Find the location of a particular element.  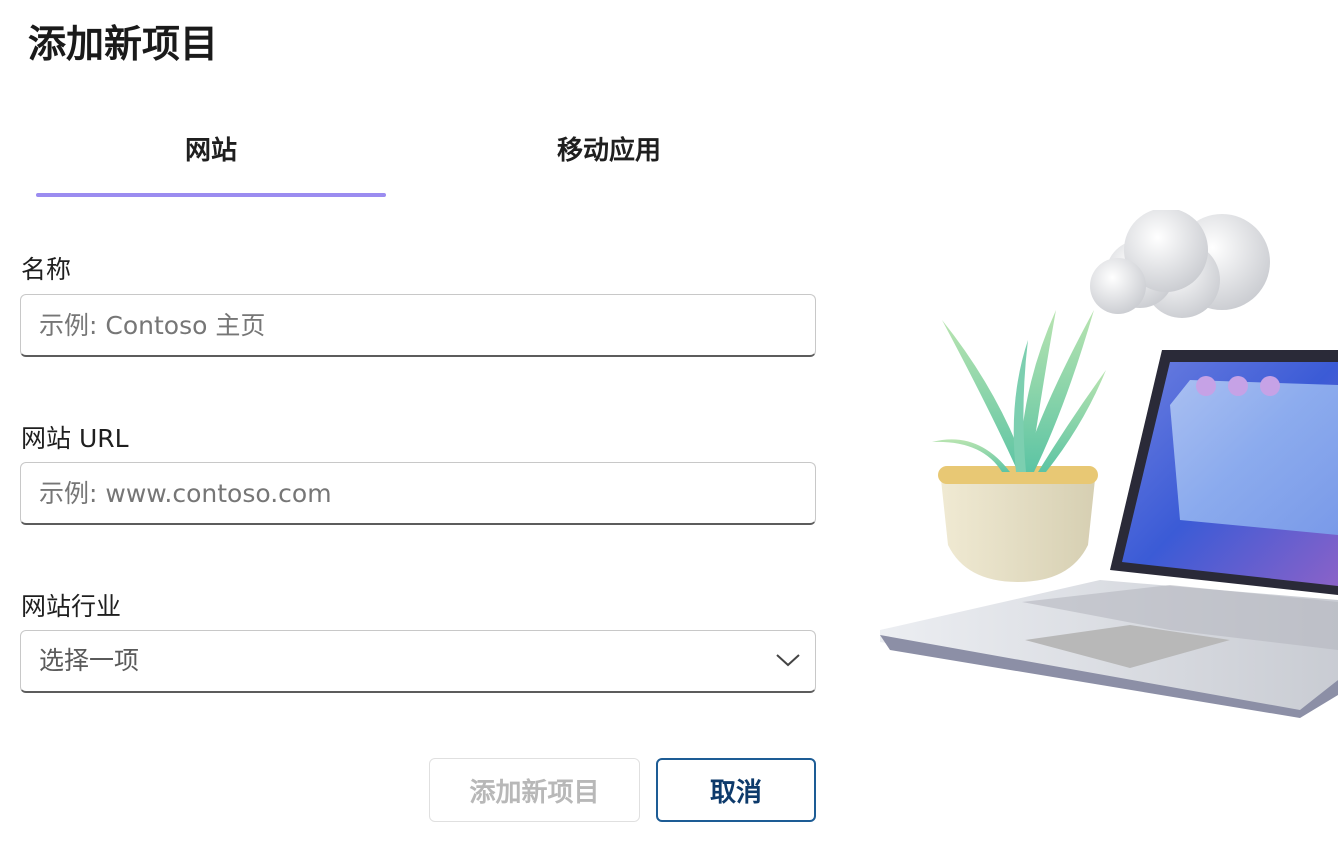

industry-label: 网站行业 is located at coordinates (71, 606).